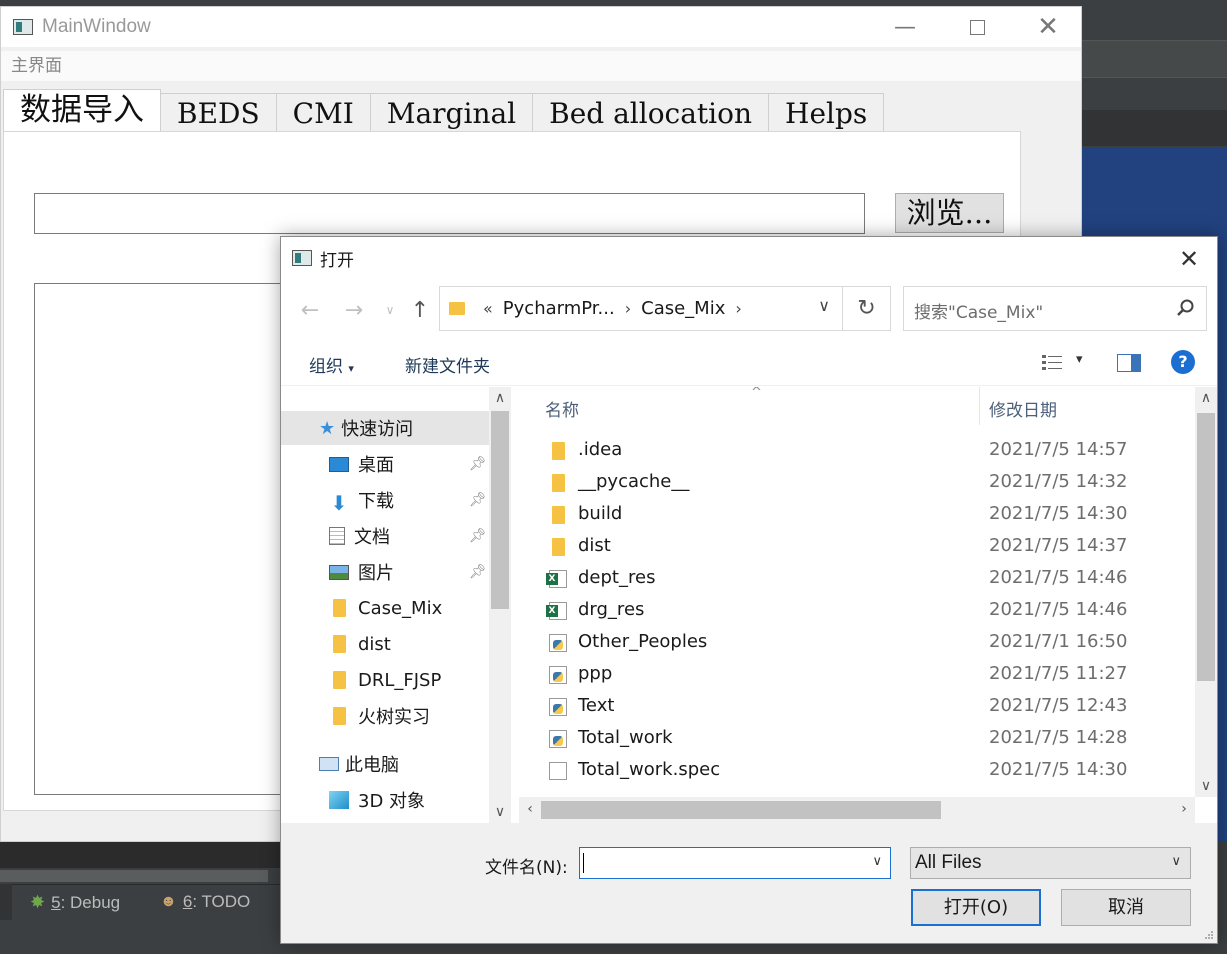  I want to click on file-row: Text 2021/7/5 12:43, so click(857, 707).